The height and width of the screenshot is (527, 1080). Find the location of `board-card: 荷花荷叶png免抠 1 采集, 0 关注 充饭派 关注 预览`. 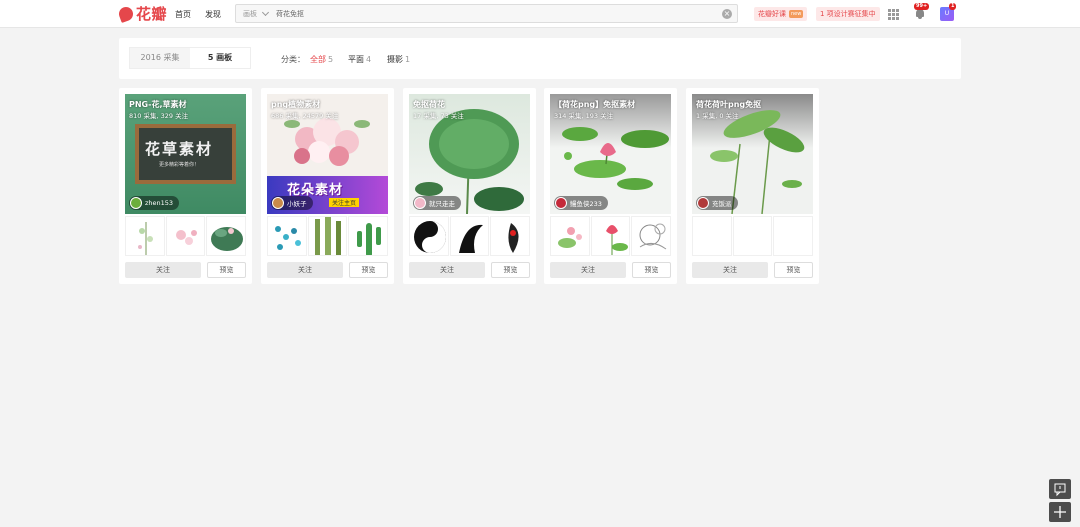

board-card: 荷花荷叶png免抠 1 采集, 0 关注 充饭派 关注 预览 is located at coordinates (752, 186).